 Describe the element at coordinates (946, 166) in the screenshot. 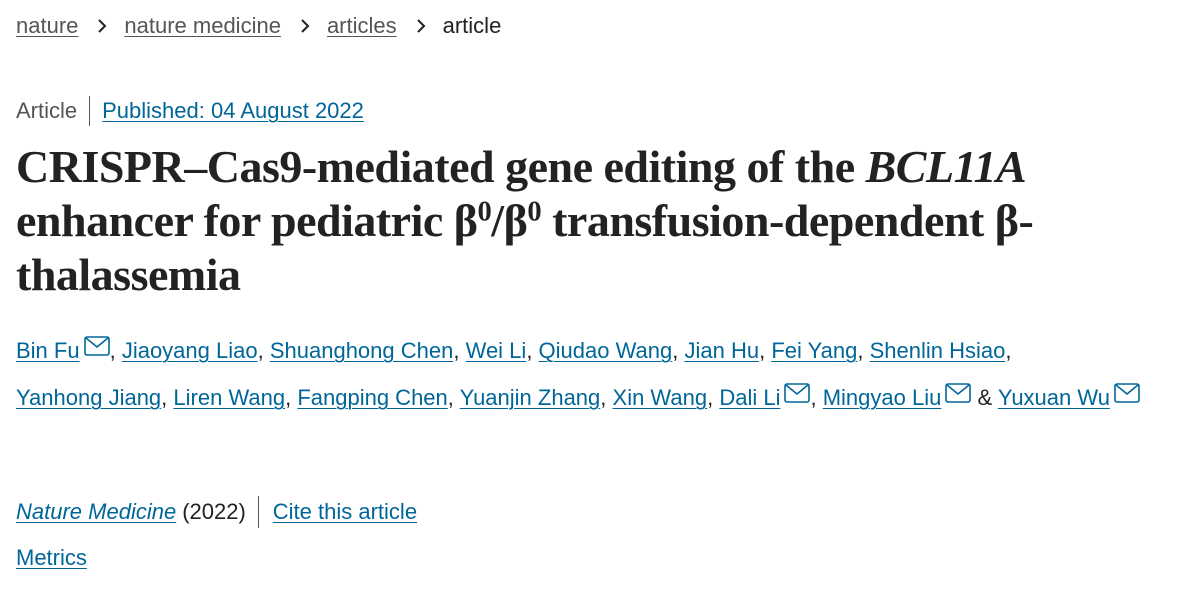

I see `title-gene: BCL11A` at that location.